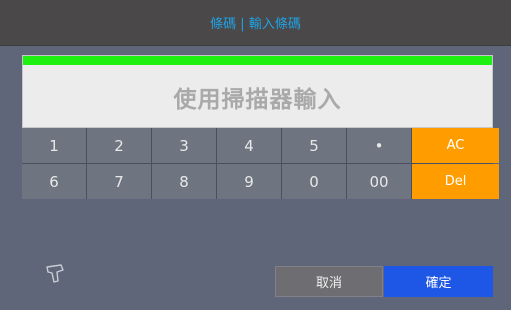  What do you see at coordinates (249, 145) in the screenshot?
I see `key-4: 4` at bounding box center [249, 145].